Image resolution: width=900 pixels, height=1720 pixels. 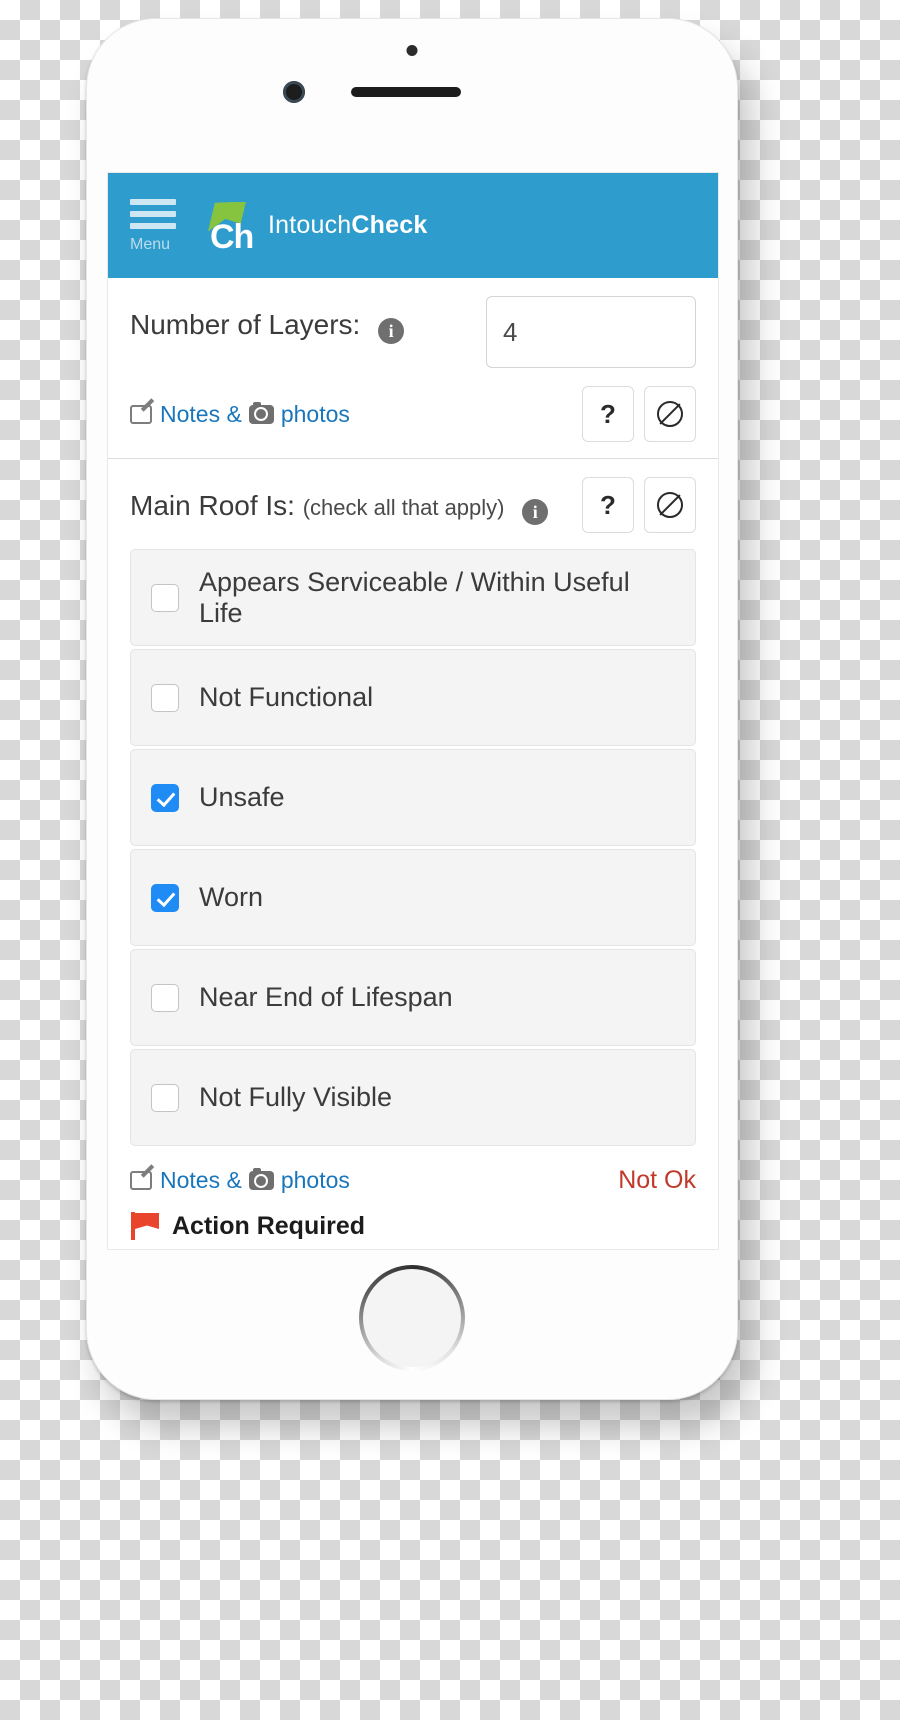 I want to click on list-item: Not Fully Visible, so click(x=413, y=1097).